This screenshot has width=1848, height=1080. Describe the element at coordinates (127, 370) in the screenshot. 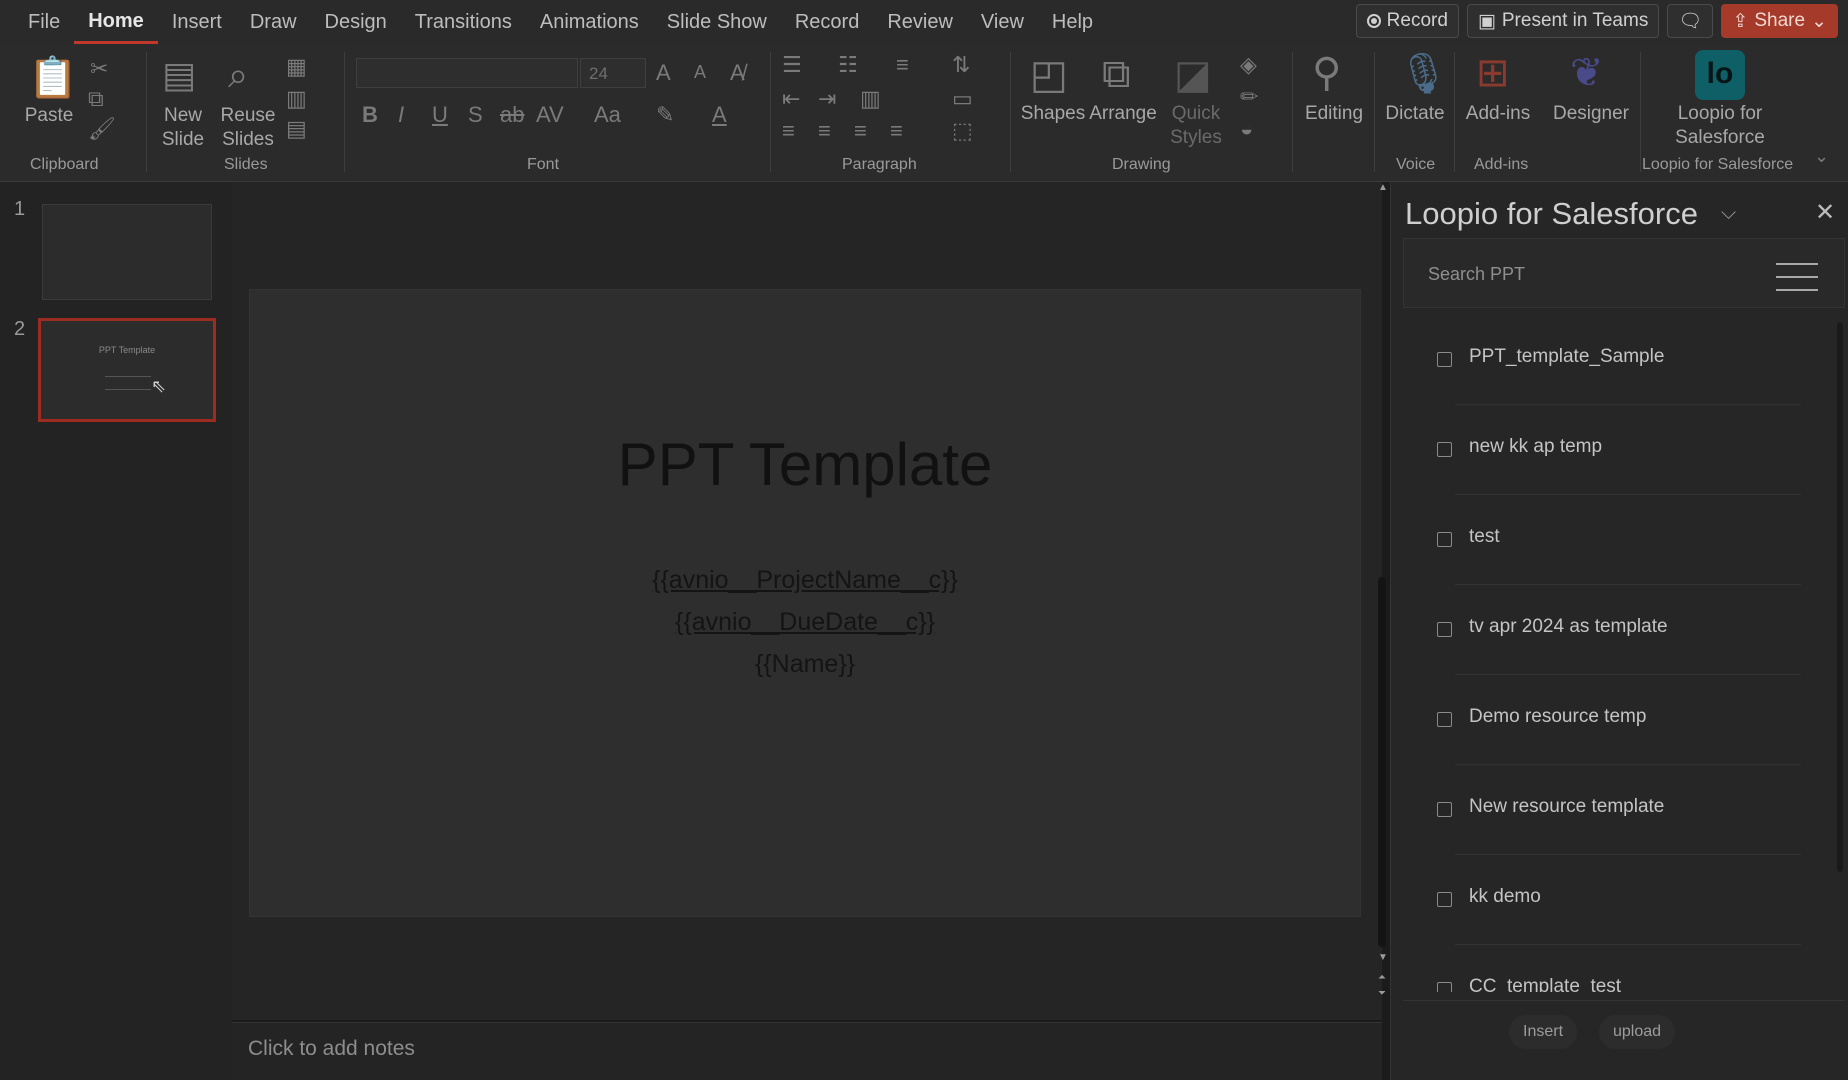

I see `slide-thumbnail-2: PPT Template ⇖` at that location.